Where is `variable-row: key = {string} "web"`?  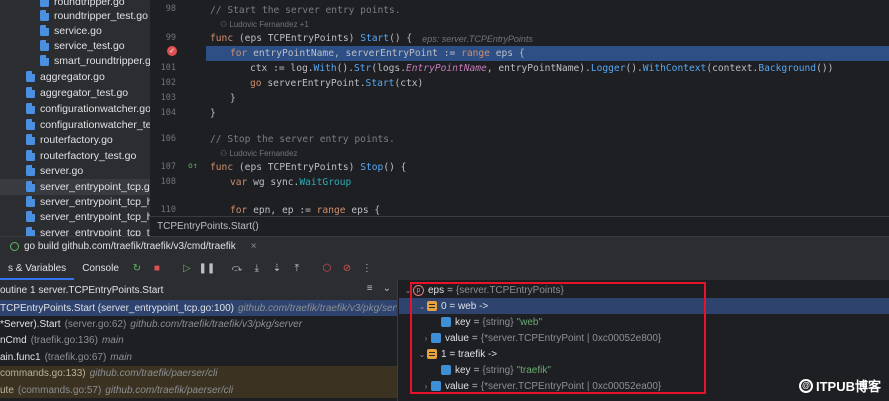 variable-row: key = {string} "web" is located at coordinates (644, 322).